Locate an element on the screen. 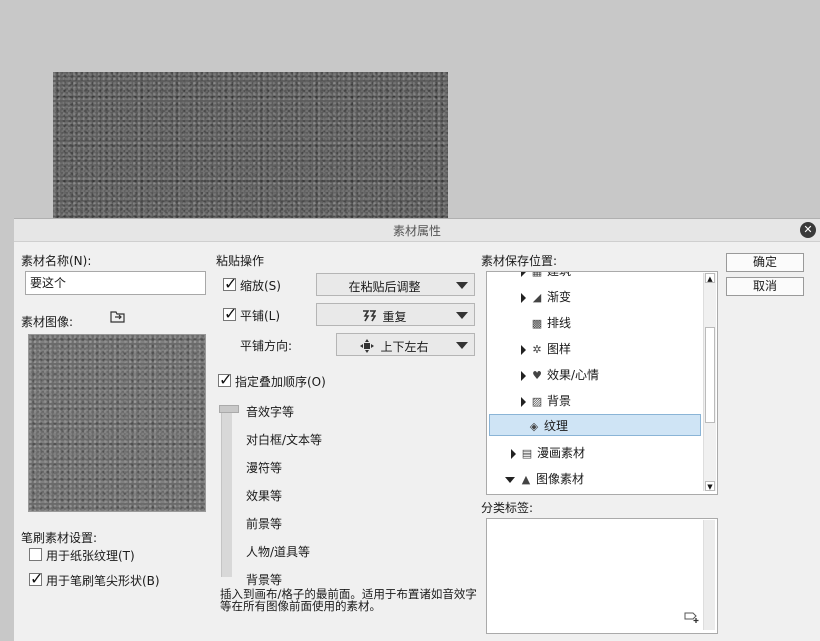  layer-order-track is located at coordinates (226, 492).